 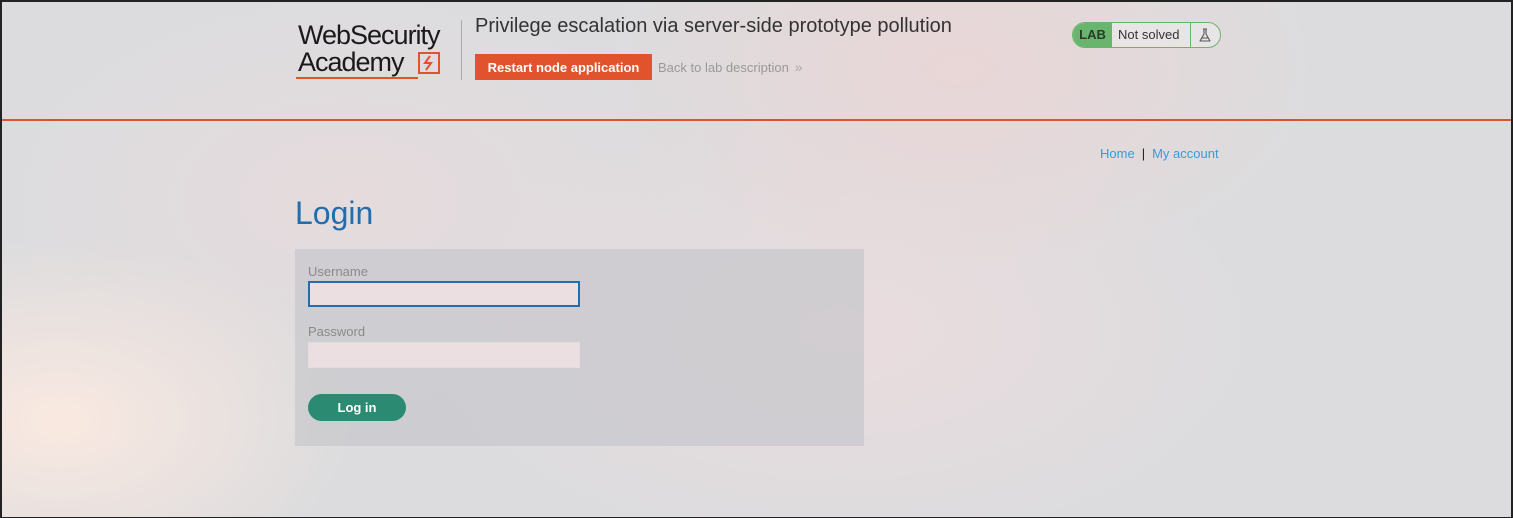 I want to click on lightning-bolt-icon, so click(x=429, y=63).